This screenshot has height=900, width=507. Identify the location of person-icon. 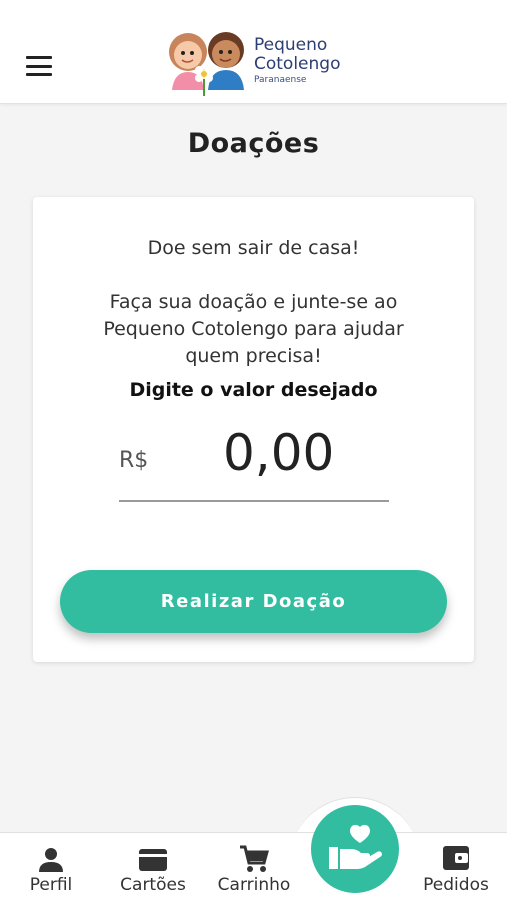
(51, 855).